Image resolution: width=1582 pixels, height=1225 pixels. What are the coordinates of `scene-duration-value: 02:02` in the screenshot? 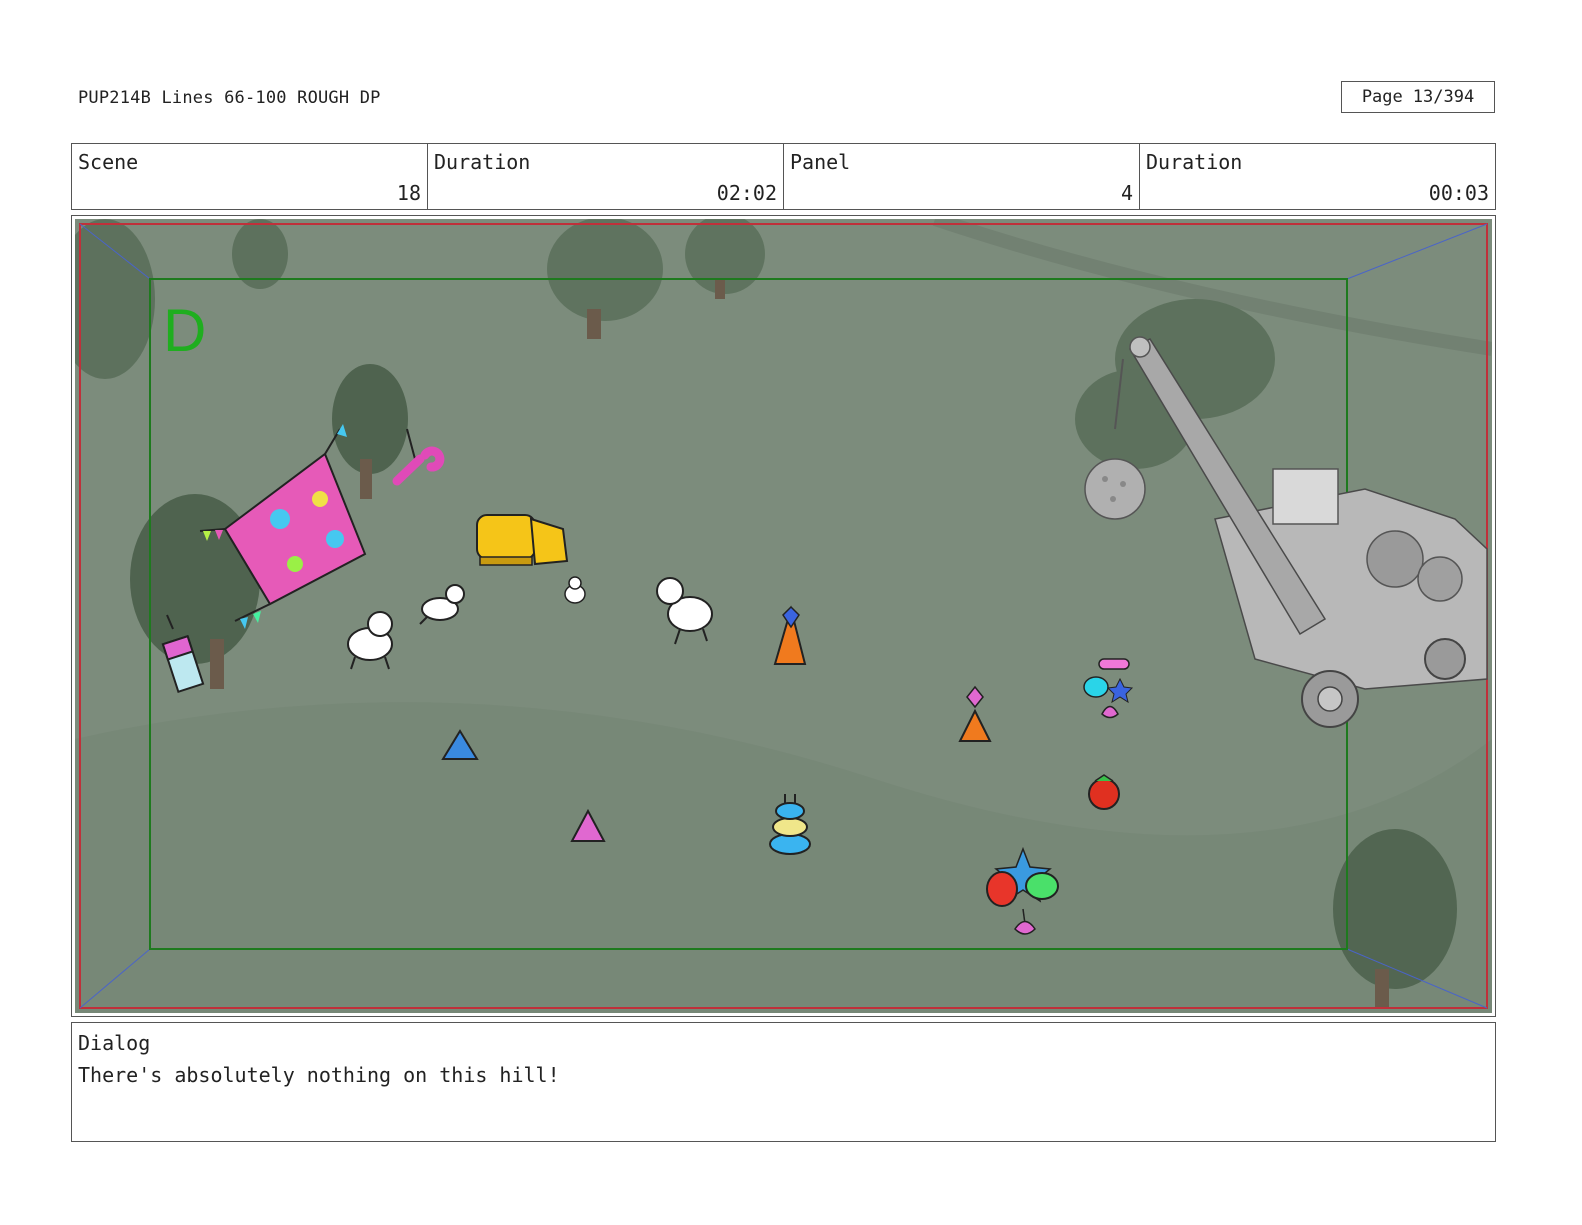 It's located at (746, 193).